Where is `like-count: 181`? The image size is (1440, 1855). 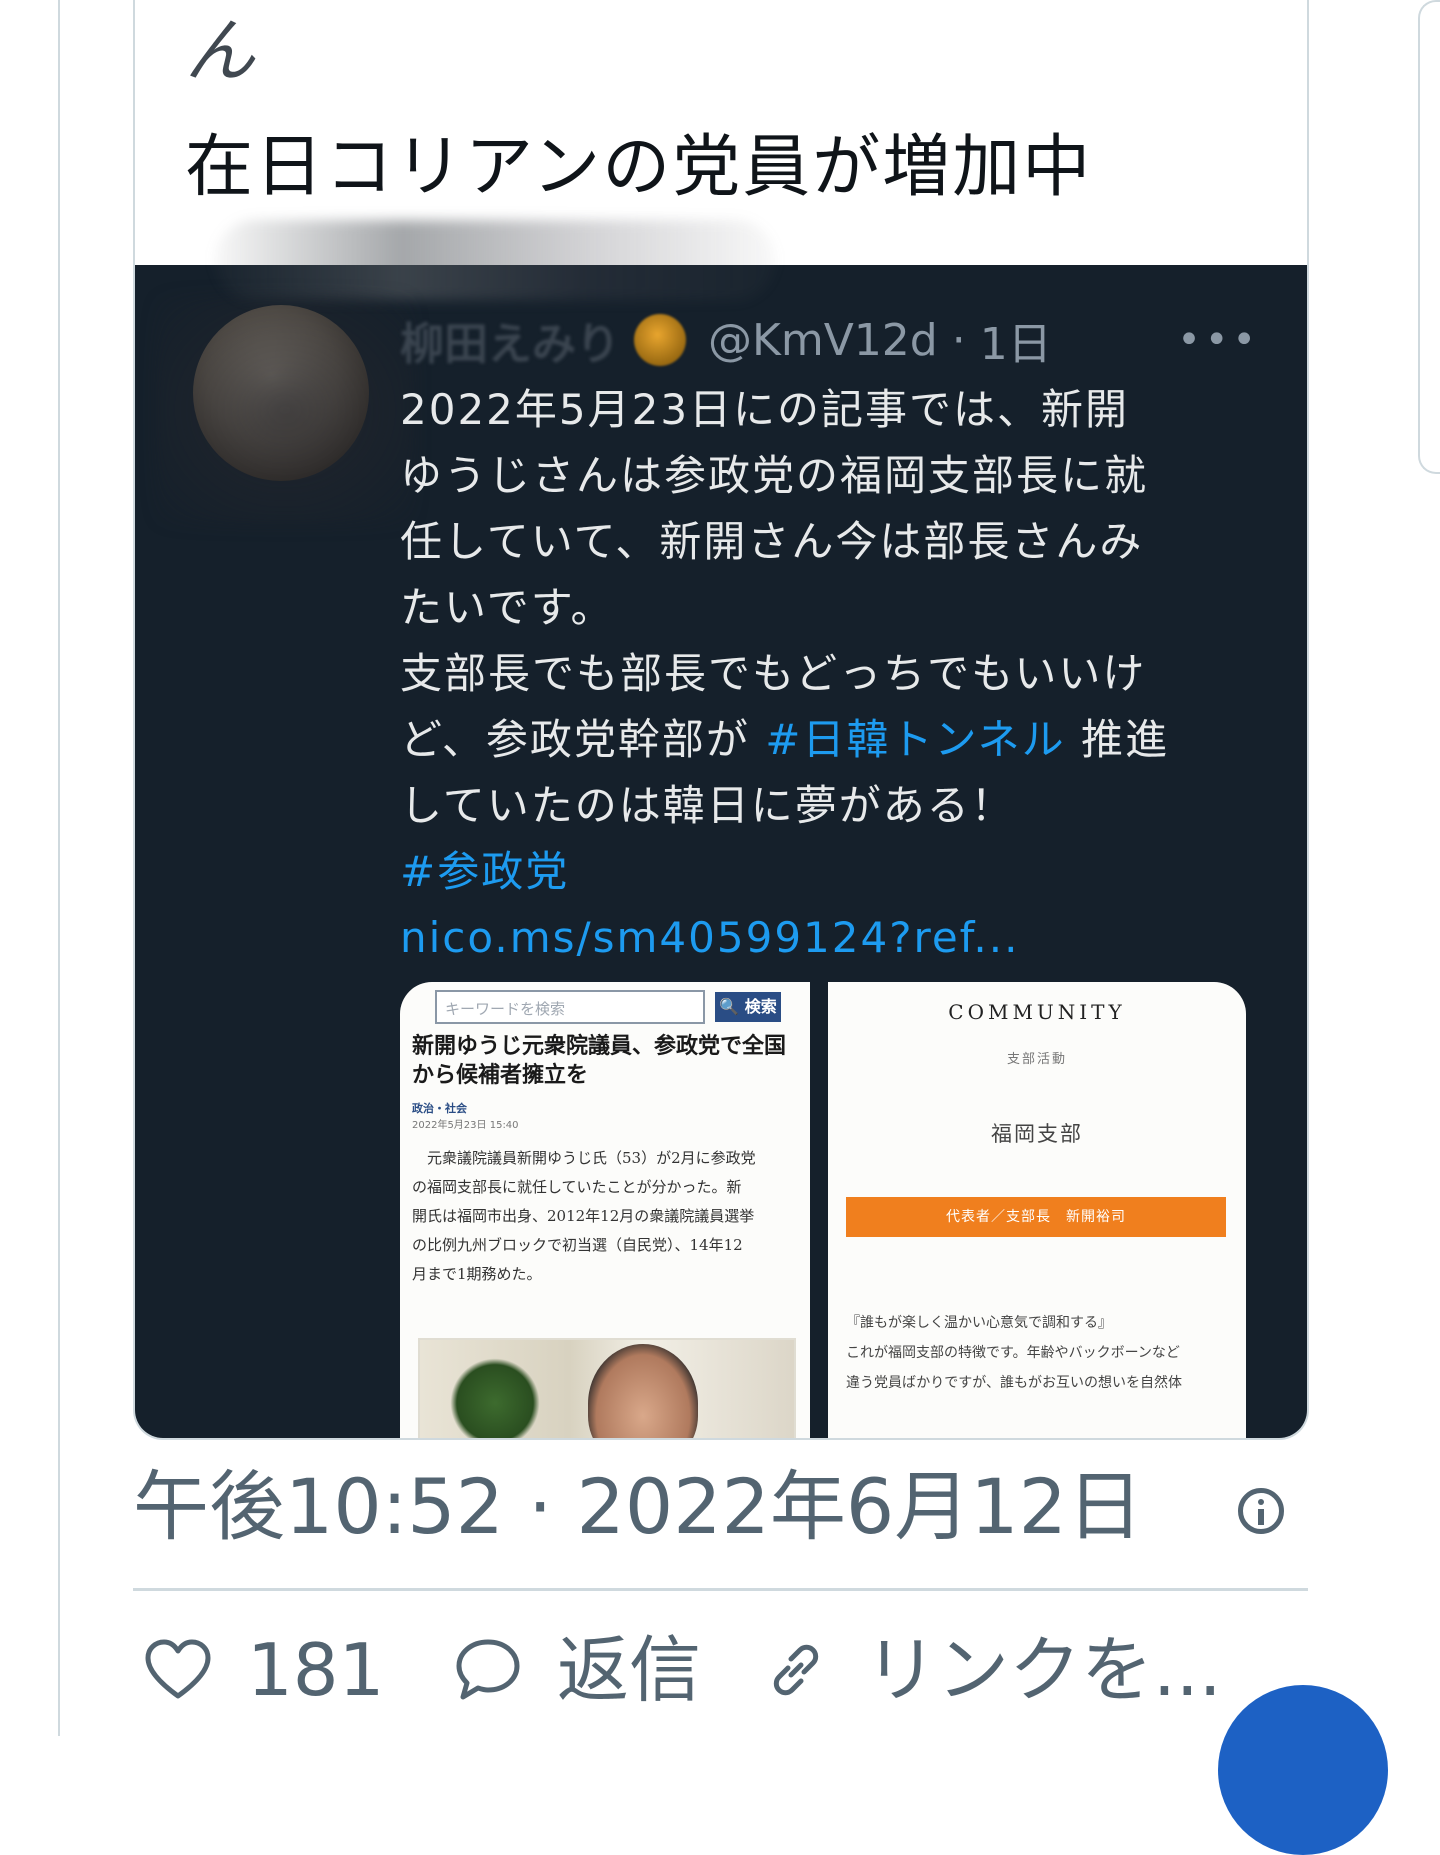
like-count: 181 is located at coordinates (316, 1670).